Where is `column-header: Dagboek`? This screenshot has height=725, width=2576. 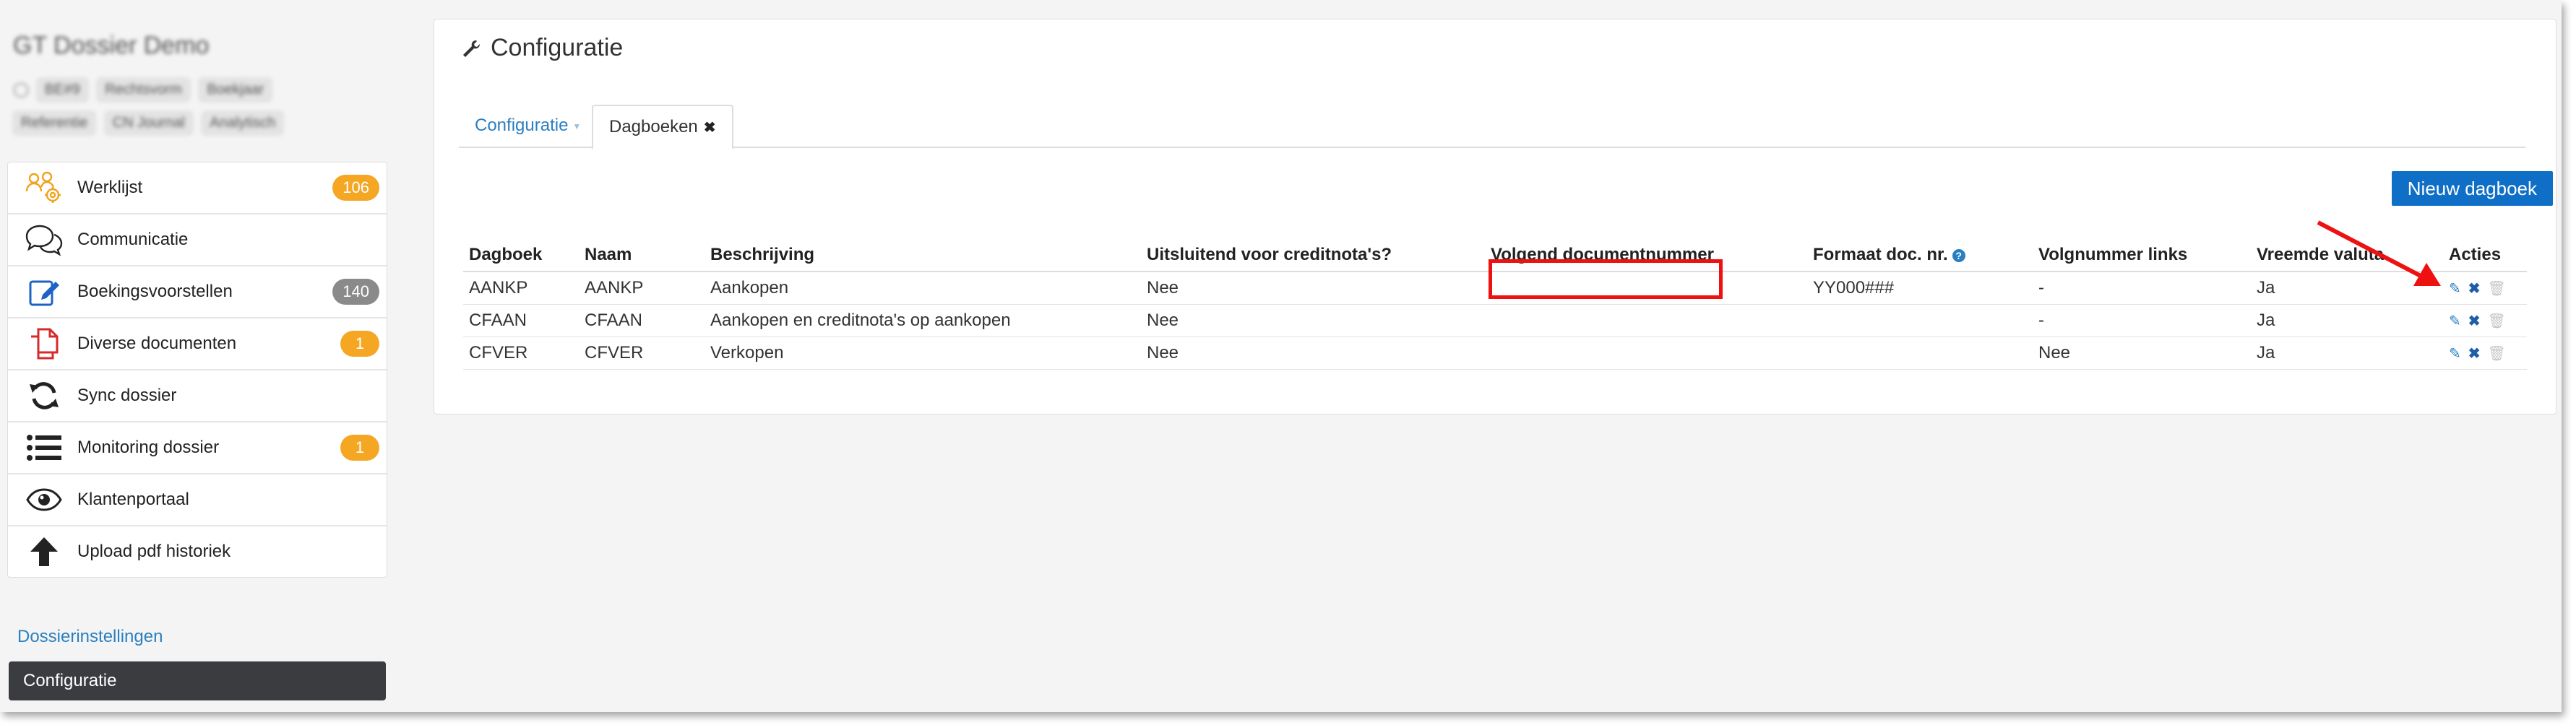
column-header: Dagboek is located at coordinates (521, 255).